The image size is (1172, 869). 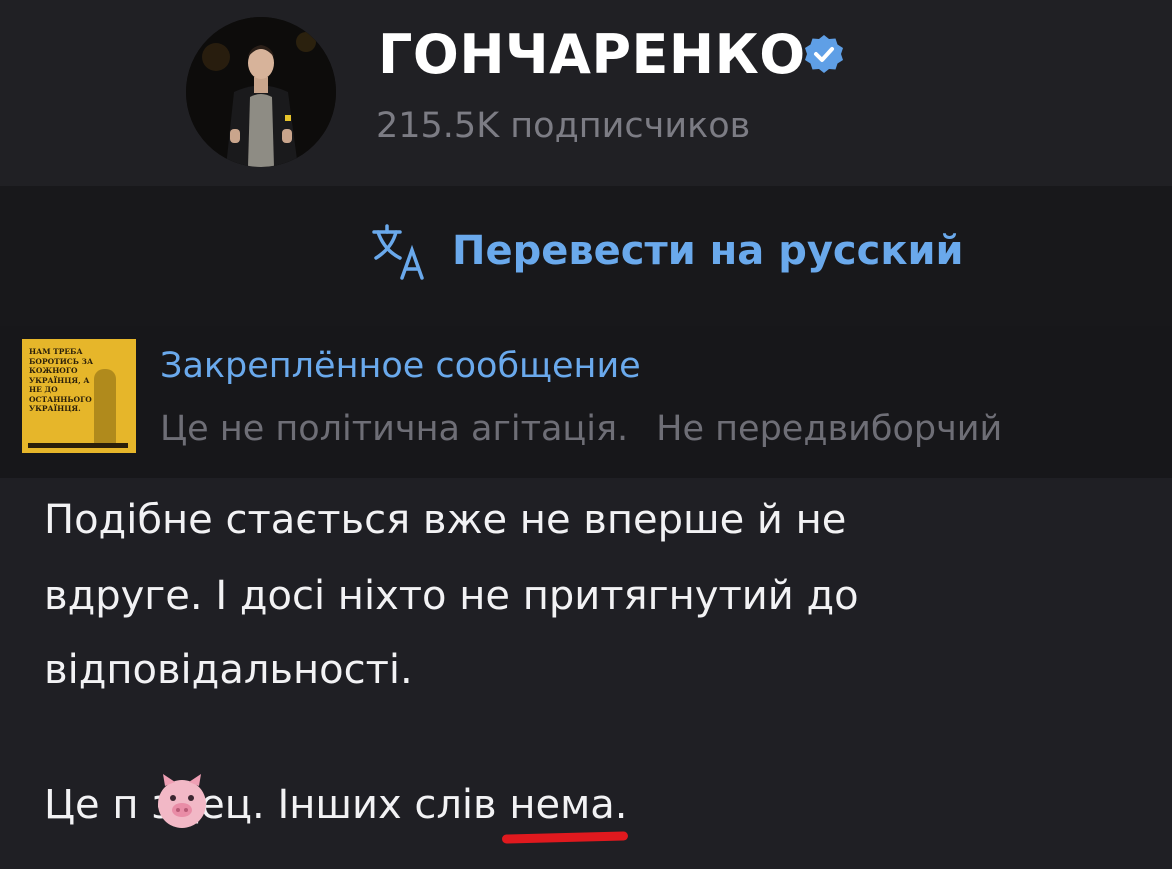 What do you see at coordinates (228, 670) in the screenshot?
I see `message-line: відповідальності.` at bounding box center [228, 670].